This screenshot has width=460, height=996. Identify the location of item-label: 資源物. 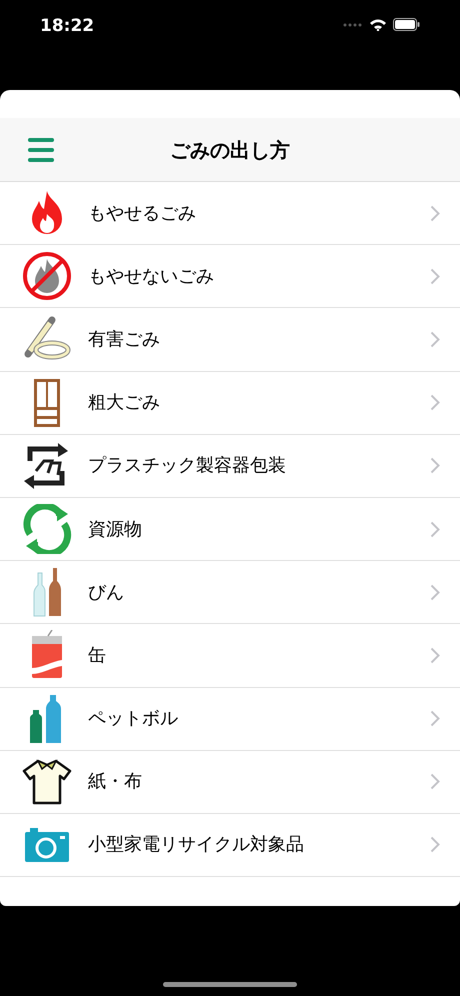
(115, 530).